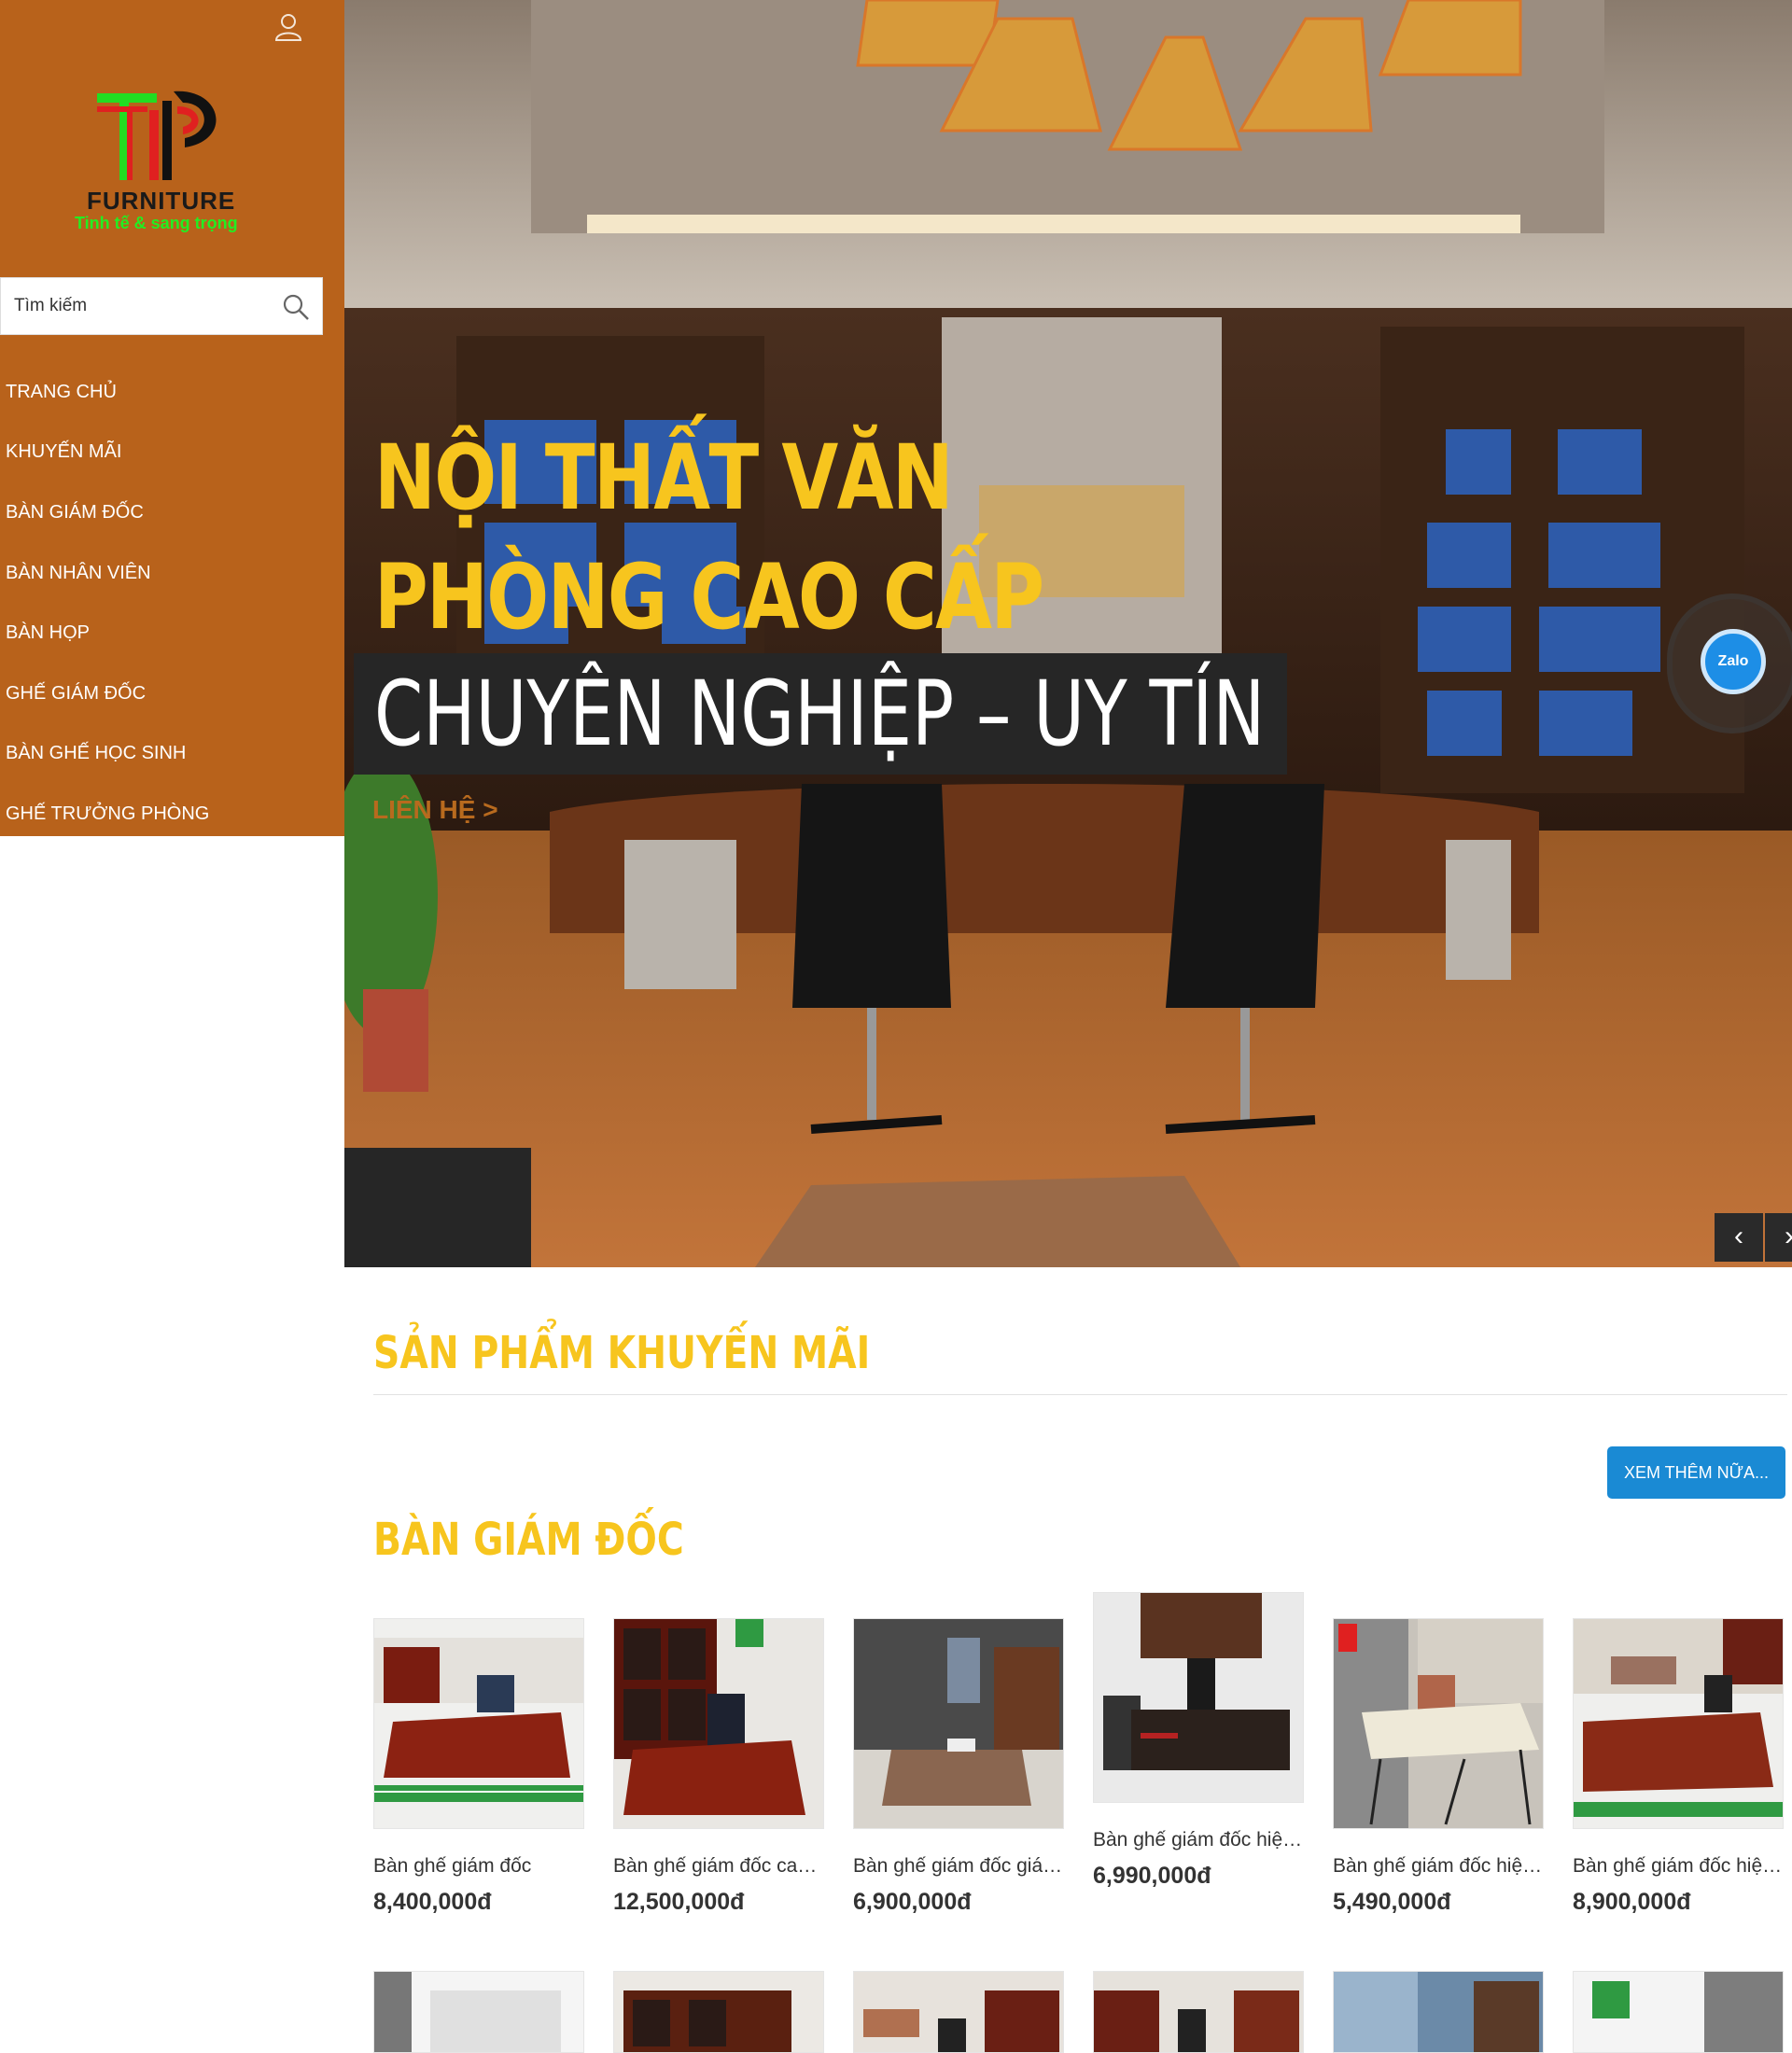  I want to click on user-account-icon, so click(288, 27).